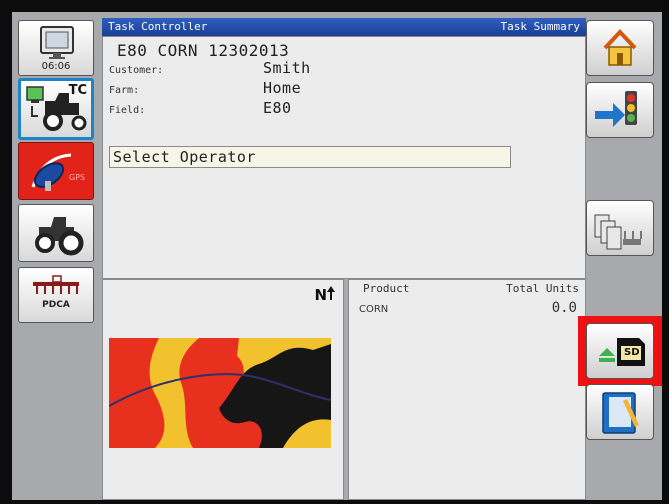 The width and height of the screenshot is (669, 504). Describe the element at coordinates (158, 26) in the screenshot. I see `app-title: Task Controller` at that location.